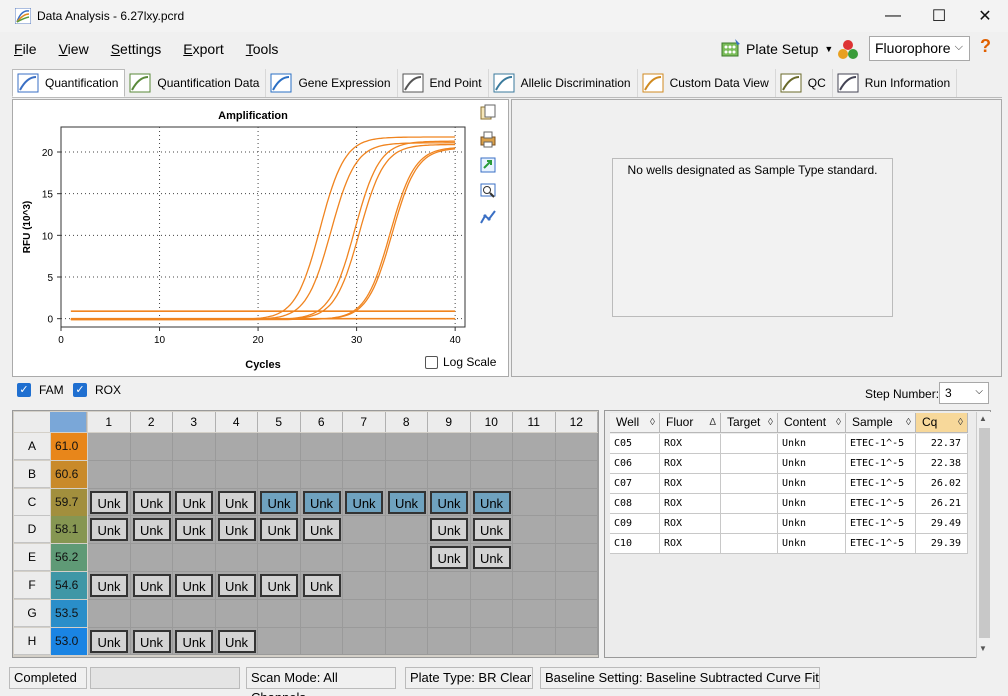  What do you see at coordinates (32, 530) in the screenshot?
I see `row-header: D` at bounding box center [32, 530].